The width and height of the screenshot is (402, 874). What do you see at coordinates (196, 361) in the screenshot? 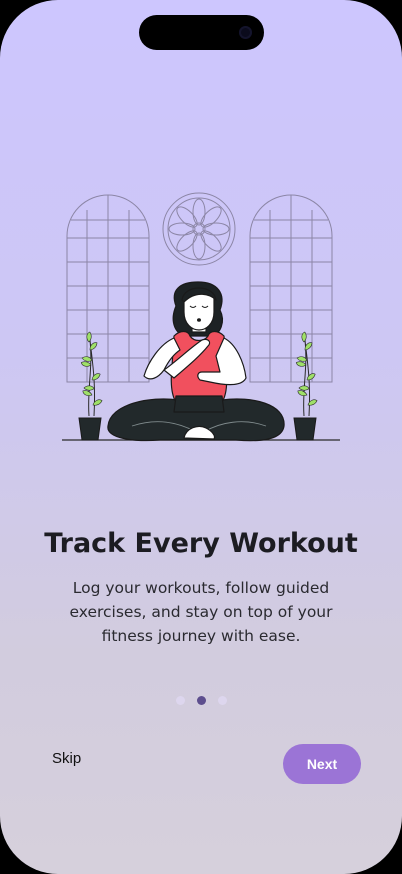
I see `woman-figure` at bounding box center [196, 361].